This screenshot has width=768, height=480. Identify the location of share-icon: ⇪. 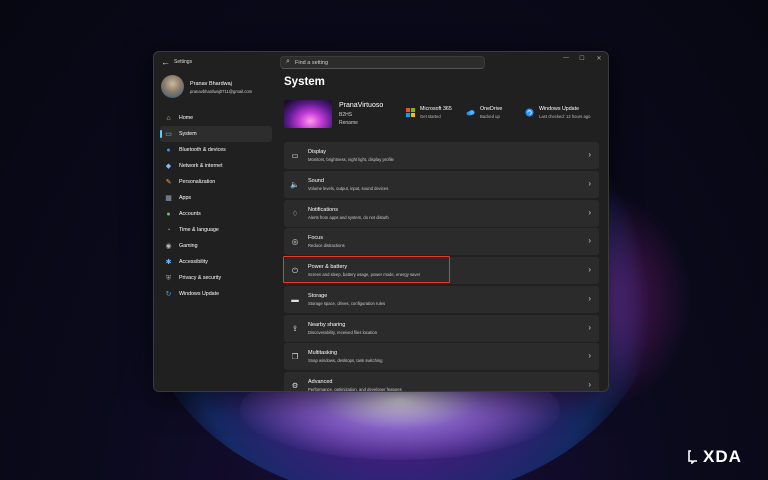
(295, 328).